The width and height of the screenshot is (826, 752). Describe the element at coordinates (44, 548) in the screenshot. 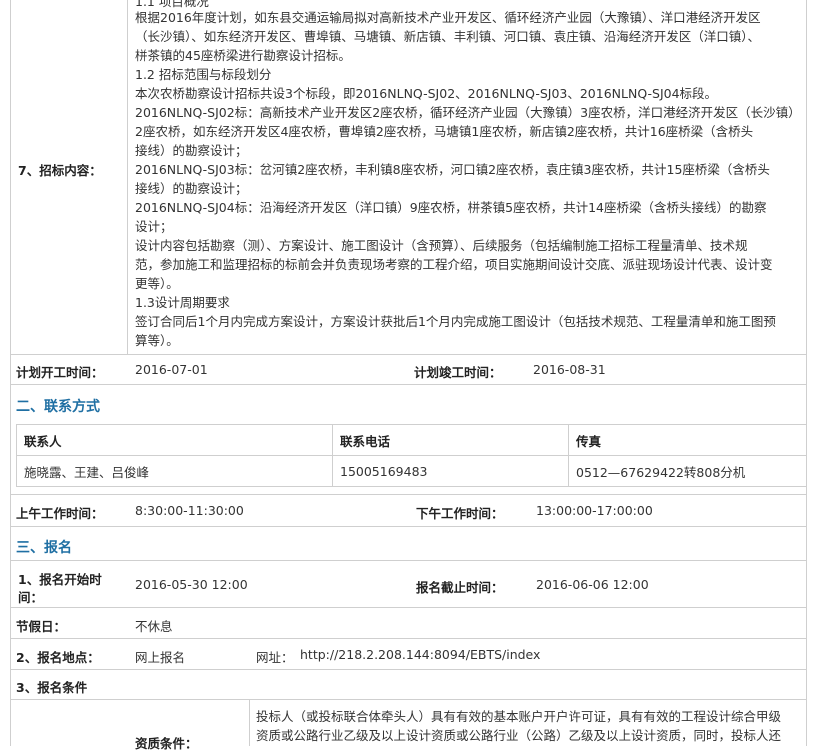

I see `section-registration-heading: 三、报名` at that location.